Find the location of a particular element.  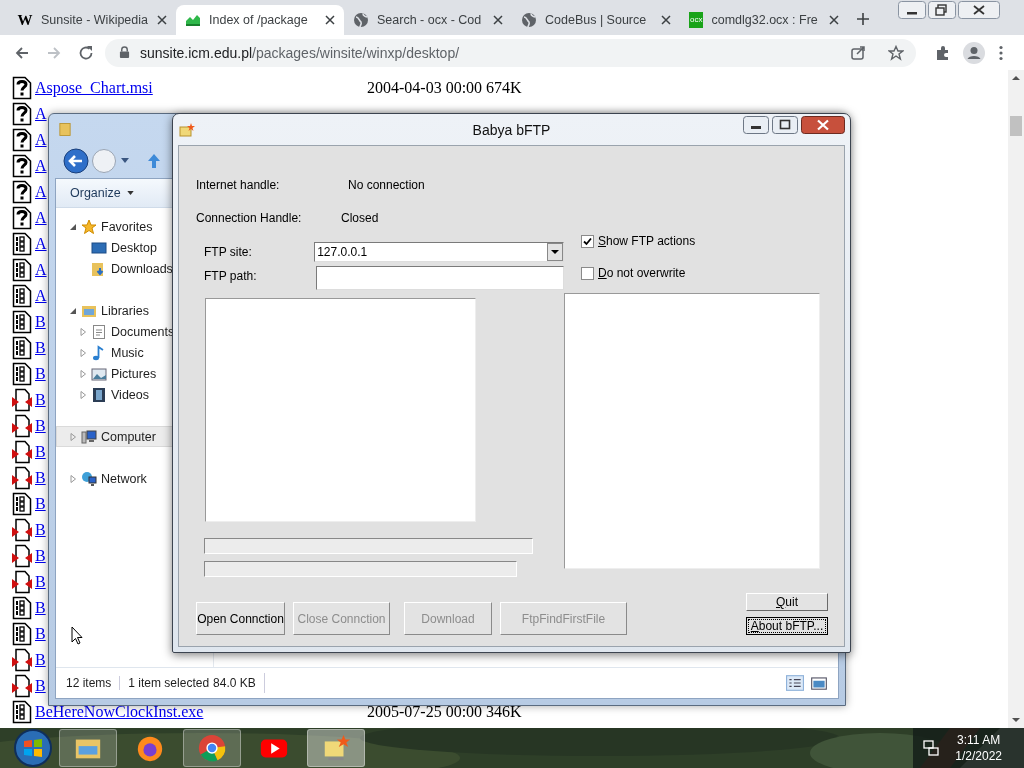

nav-item: Network is located at coordinates (134, 478).